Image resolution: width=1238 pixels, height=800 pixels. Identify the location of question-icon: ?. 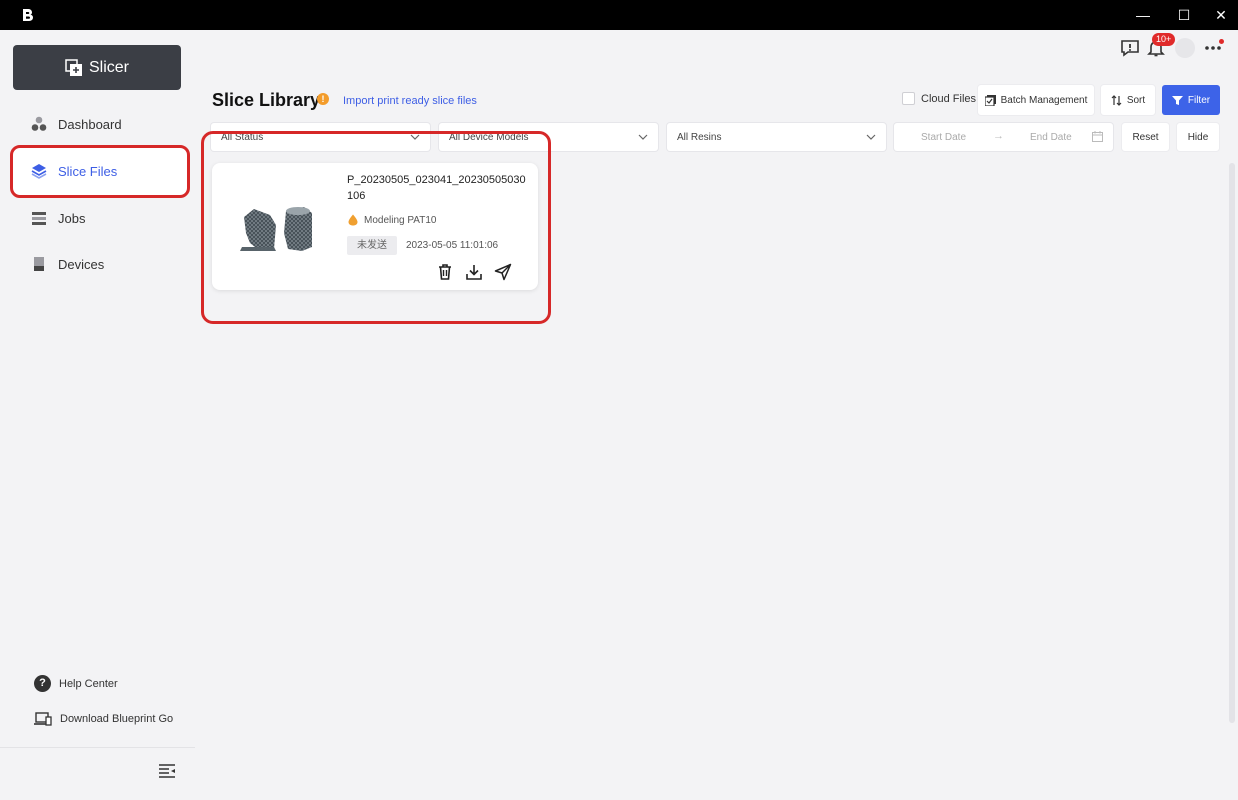
(42, 683).